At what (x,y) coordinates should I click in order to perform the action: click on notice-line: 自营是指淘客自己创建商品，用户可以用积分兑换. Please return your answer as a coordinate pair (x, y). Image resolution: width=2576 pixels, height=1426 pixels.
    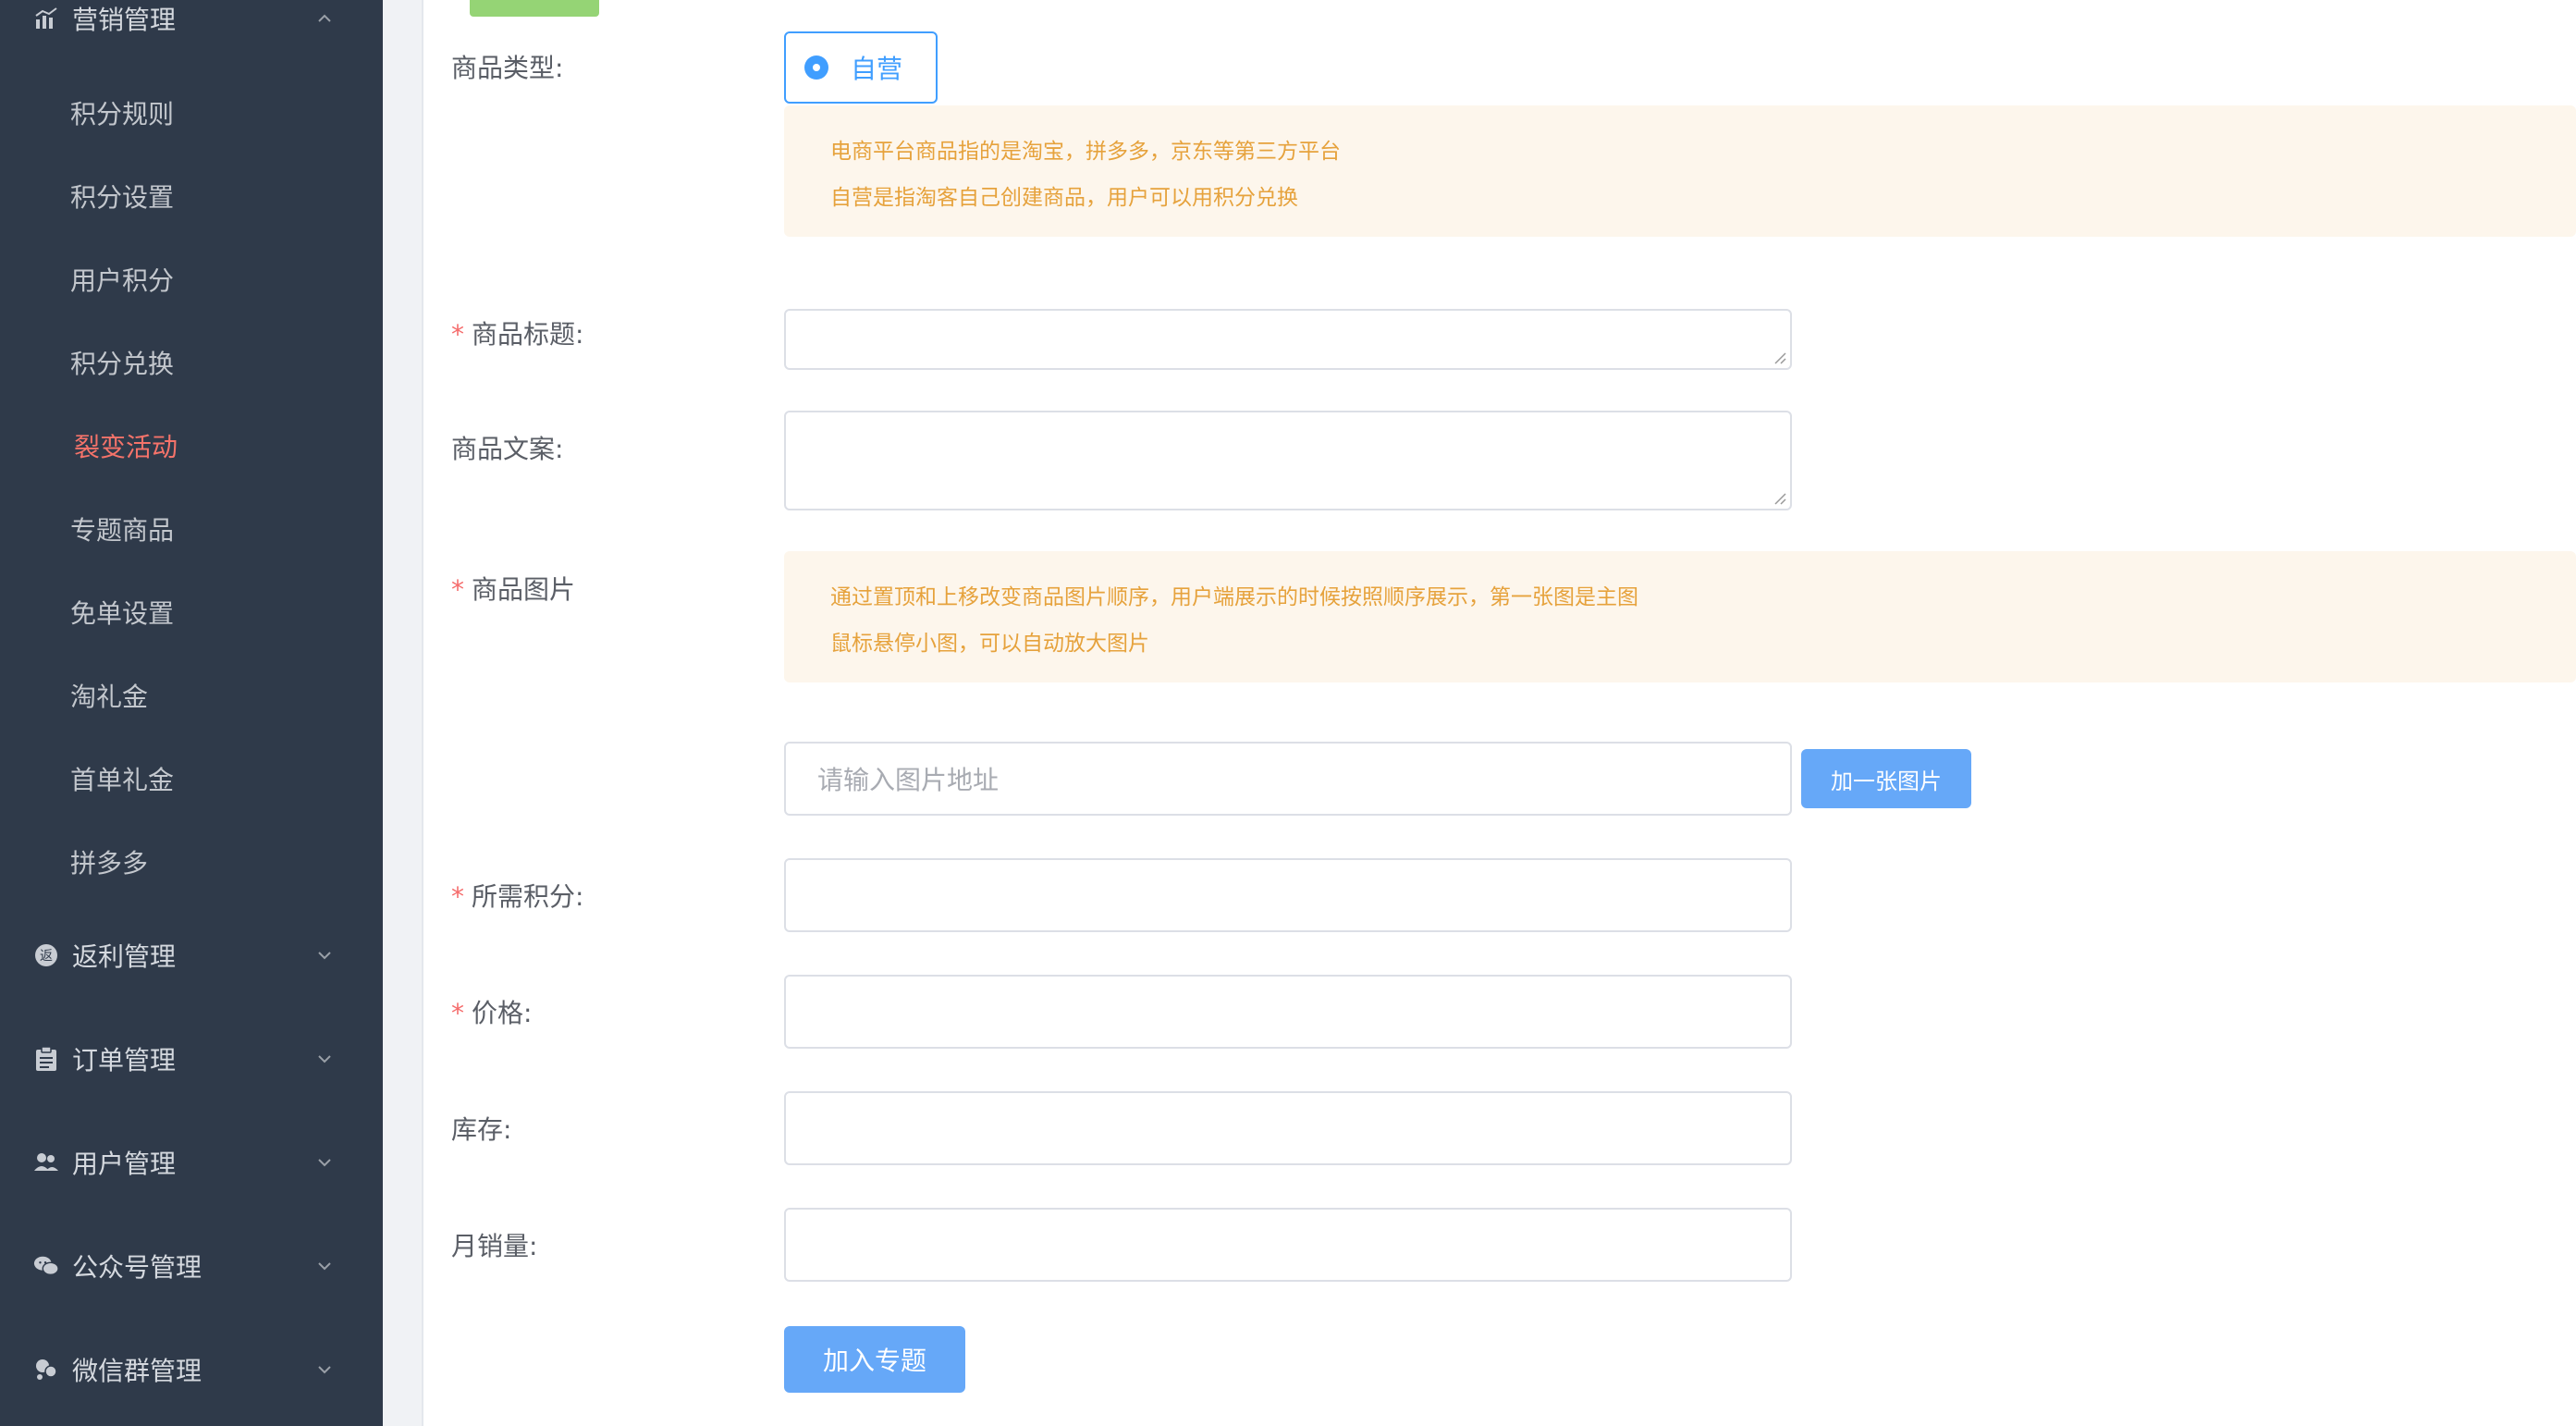
    Looking at the image, I should click on (1064, 198).